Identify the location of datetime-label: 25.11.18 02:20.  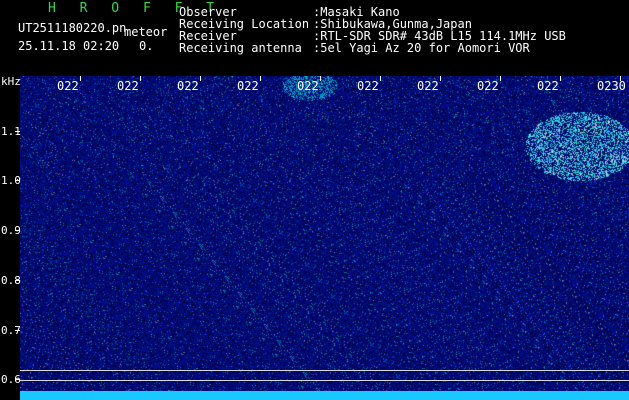
(69, 46).